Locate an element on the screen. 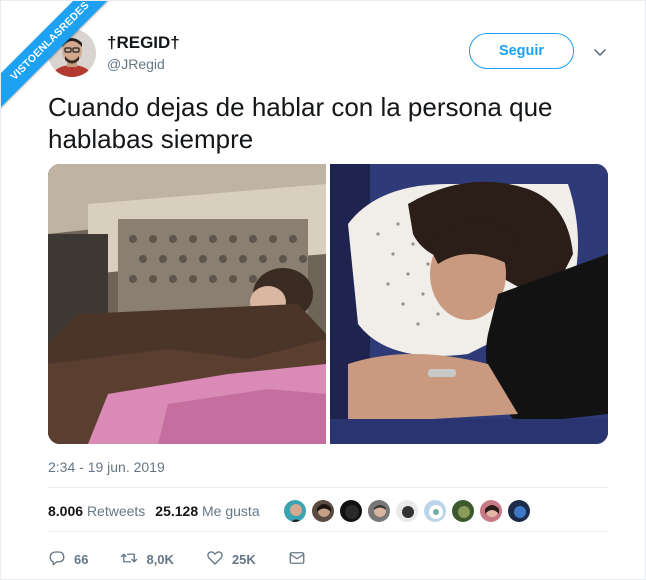 The image size is (646, 580). reply-count: 66 is located at coordinates (81, 559).